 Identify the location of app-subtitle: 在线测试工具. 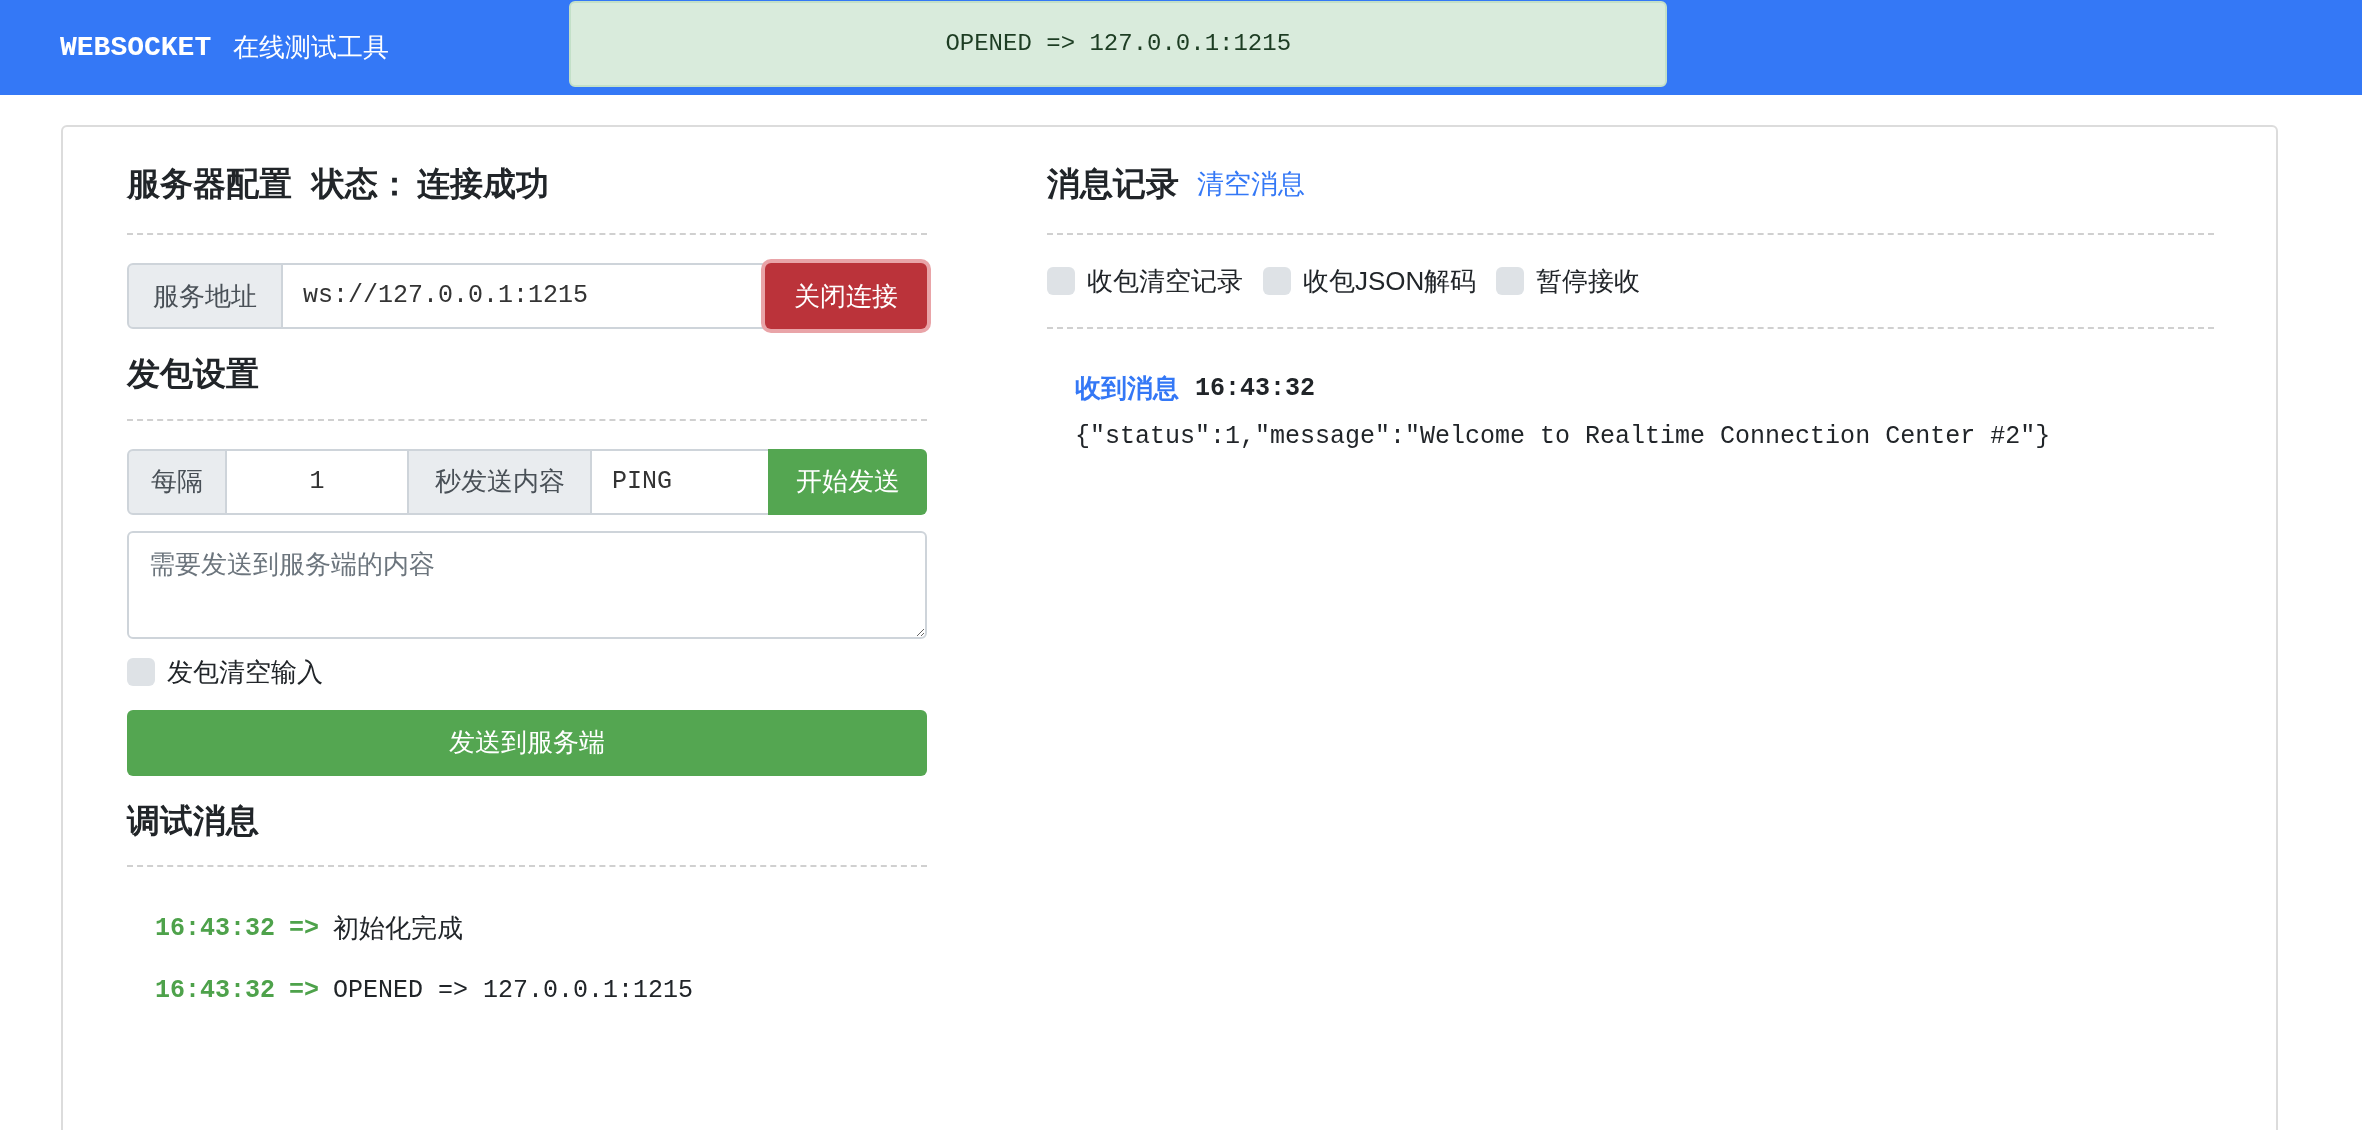
(311, 47).